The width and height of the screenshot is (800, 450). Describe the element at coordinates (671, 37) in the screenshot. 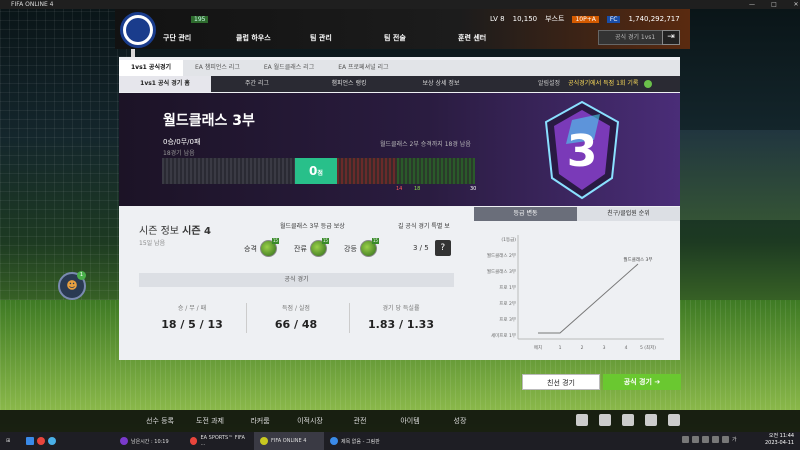

I see `exit-icon: ⇥` at that location.